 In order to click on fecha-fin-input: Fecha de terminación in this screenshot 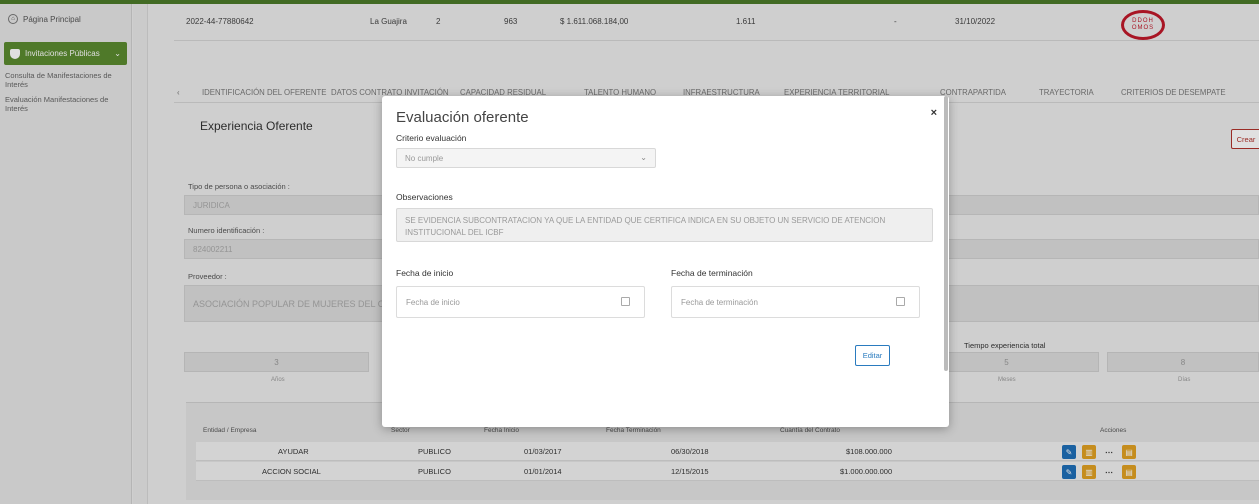, I will do `click(795, 302)`.